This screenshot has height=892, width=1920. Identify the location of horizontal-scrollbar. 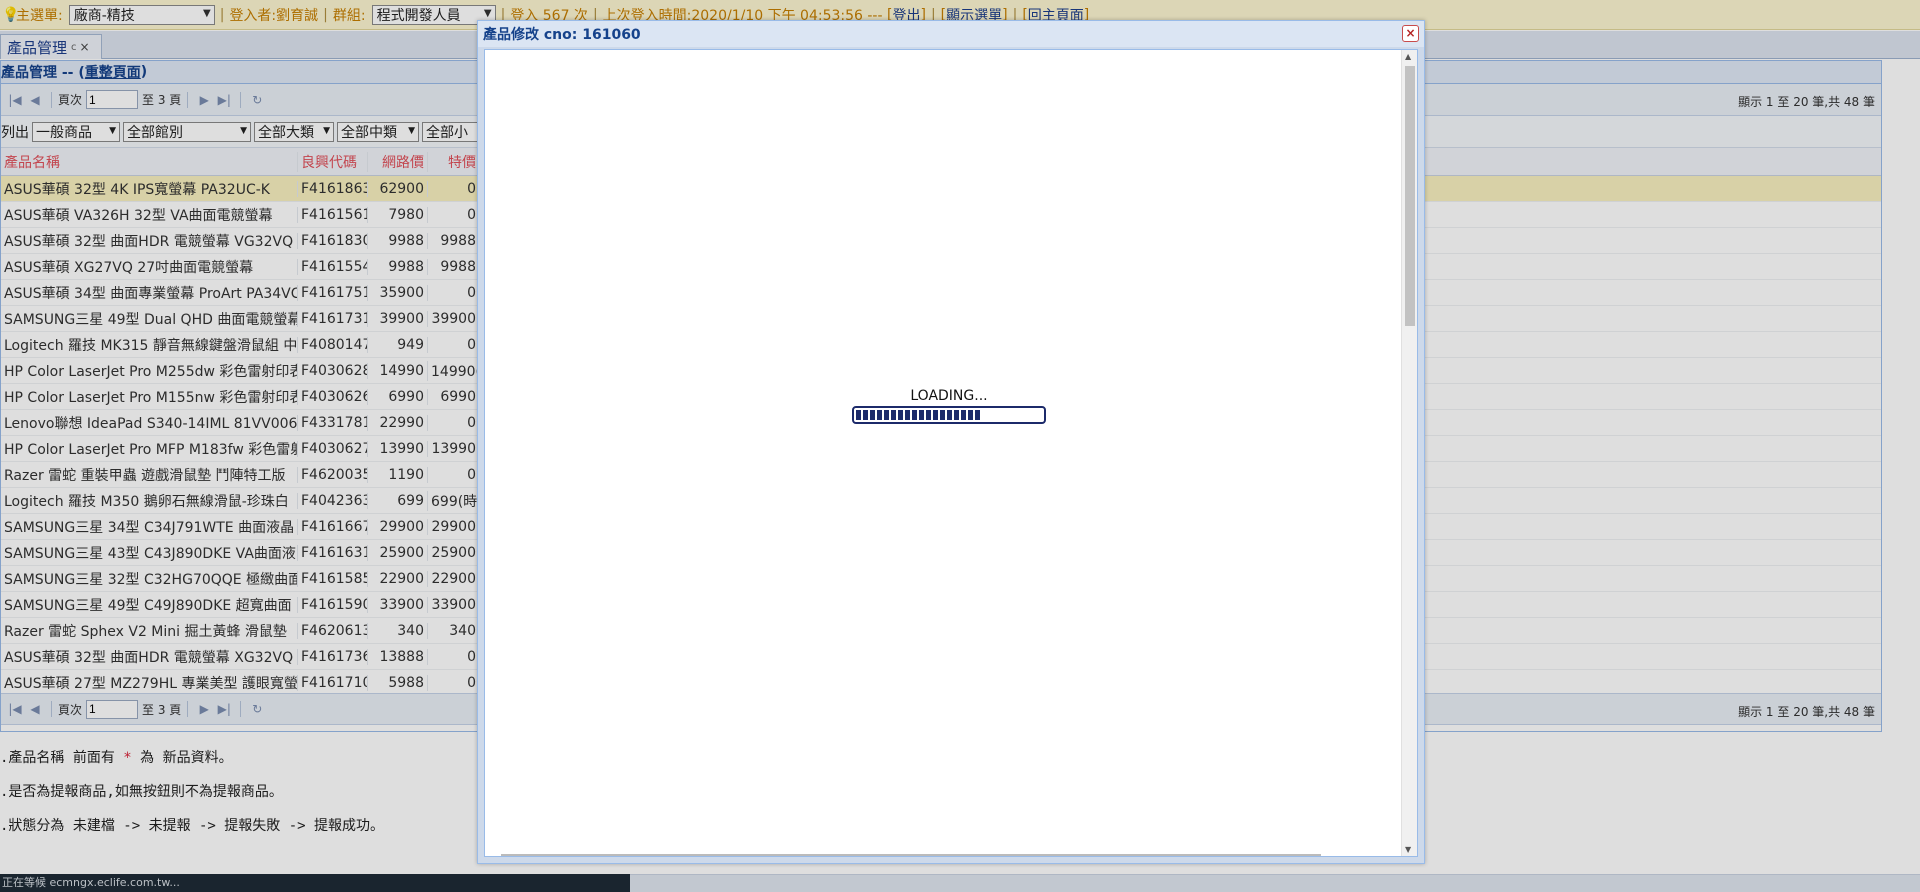
(911, 855).